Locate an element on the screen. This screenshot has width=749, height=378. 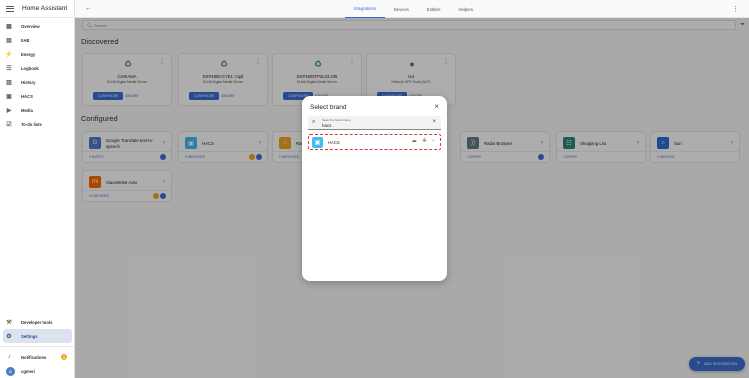
sidebar-item-label: Notifications is located at coordinates (34, 357).